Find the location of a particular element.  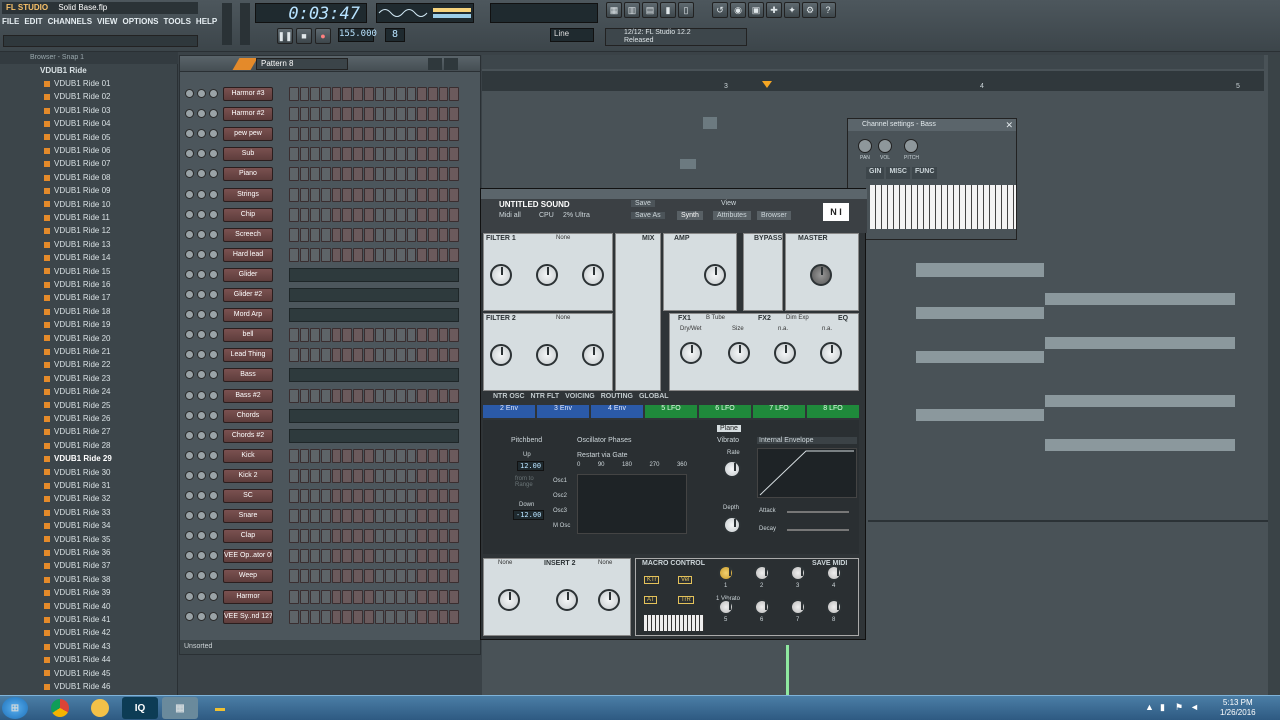

filter-group-selector: Unsorted is located at coordinates (330, 647).